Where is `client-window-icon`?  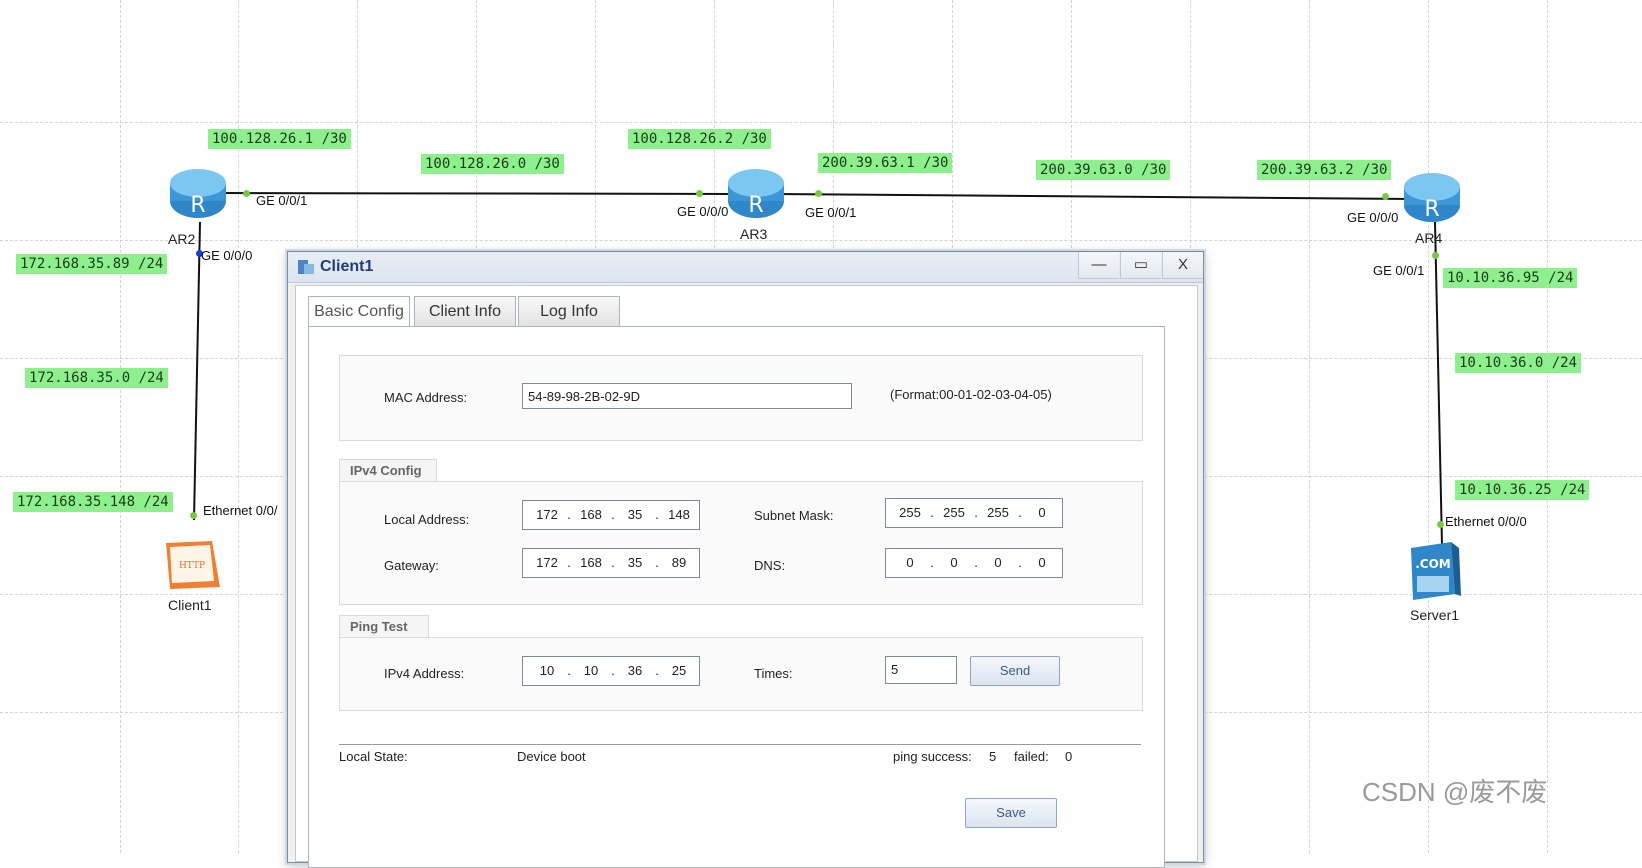
client-window-icon is located at coordinates (306, 267).